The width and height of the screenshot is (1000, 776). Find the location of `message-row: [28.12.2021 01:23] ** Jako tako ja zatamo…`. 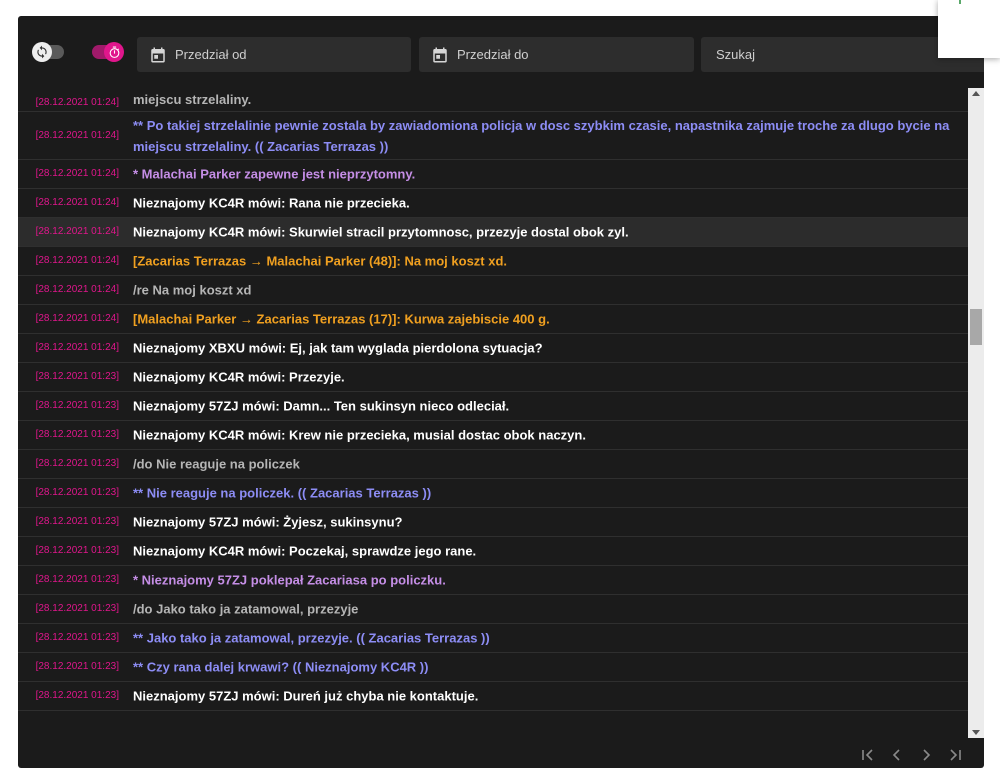

message-row: [28.12.2021 01:23] ** Jako tako ja zatamo… is located at coordinates (493, 638).